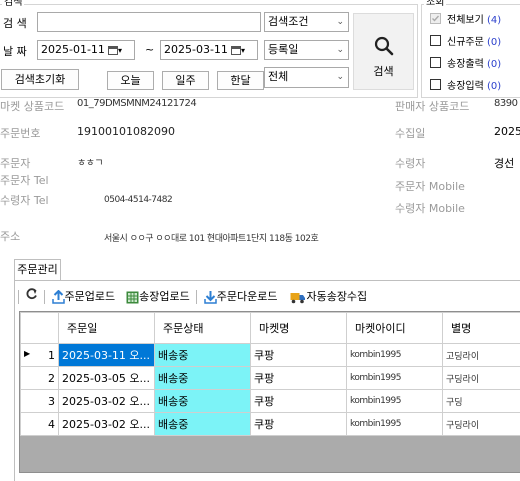 This screenshot has width=520, height=481. What do you see at coordinates (107, 328) in the screenshot?
I see `column-header-order-date: 주문일` at bounding box center [107, 328].